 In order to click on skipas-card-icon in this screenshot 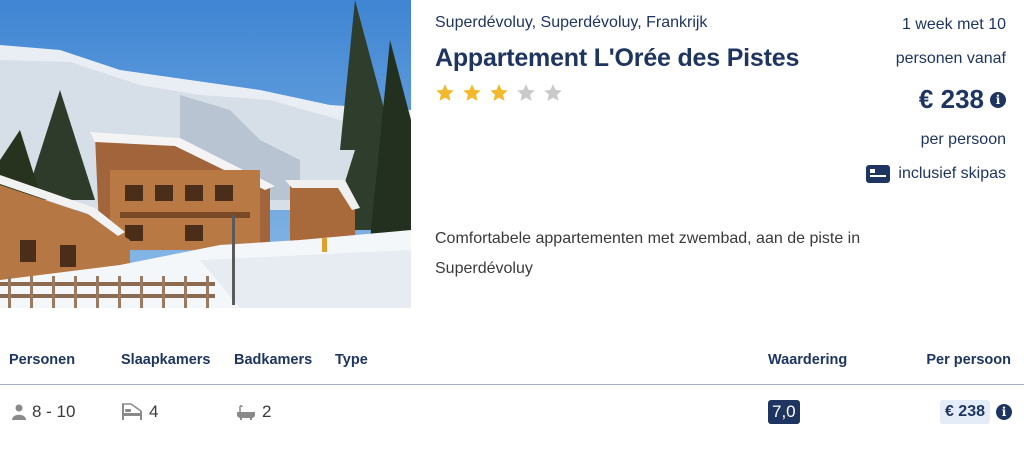, I will do `click(878, 174)`.